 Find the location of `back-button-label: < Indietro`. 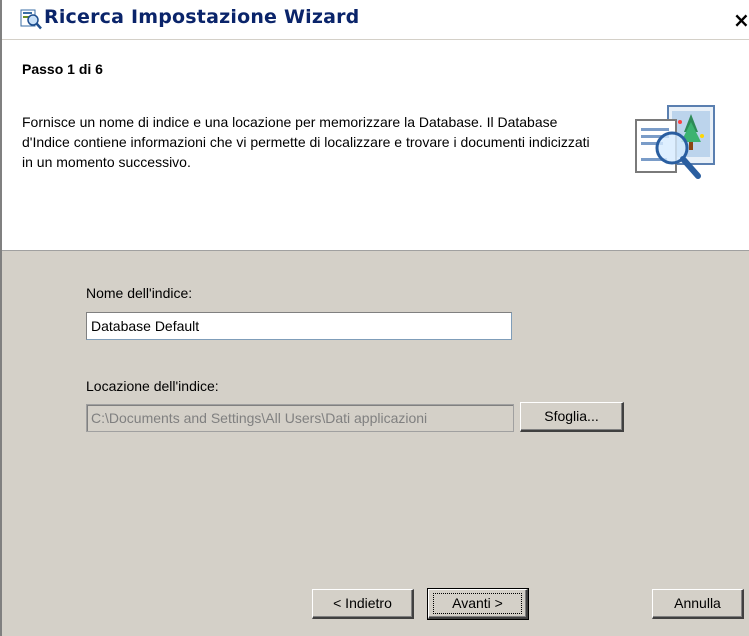

back-button-label: < Indietro is located at coordinates (362, 603).